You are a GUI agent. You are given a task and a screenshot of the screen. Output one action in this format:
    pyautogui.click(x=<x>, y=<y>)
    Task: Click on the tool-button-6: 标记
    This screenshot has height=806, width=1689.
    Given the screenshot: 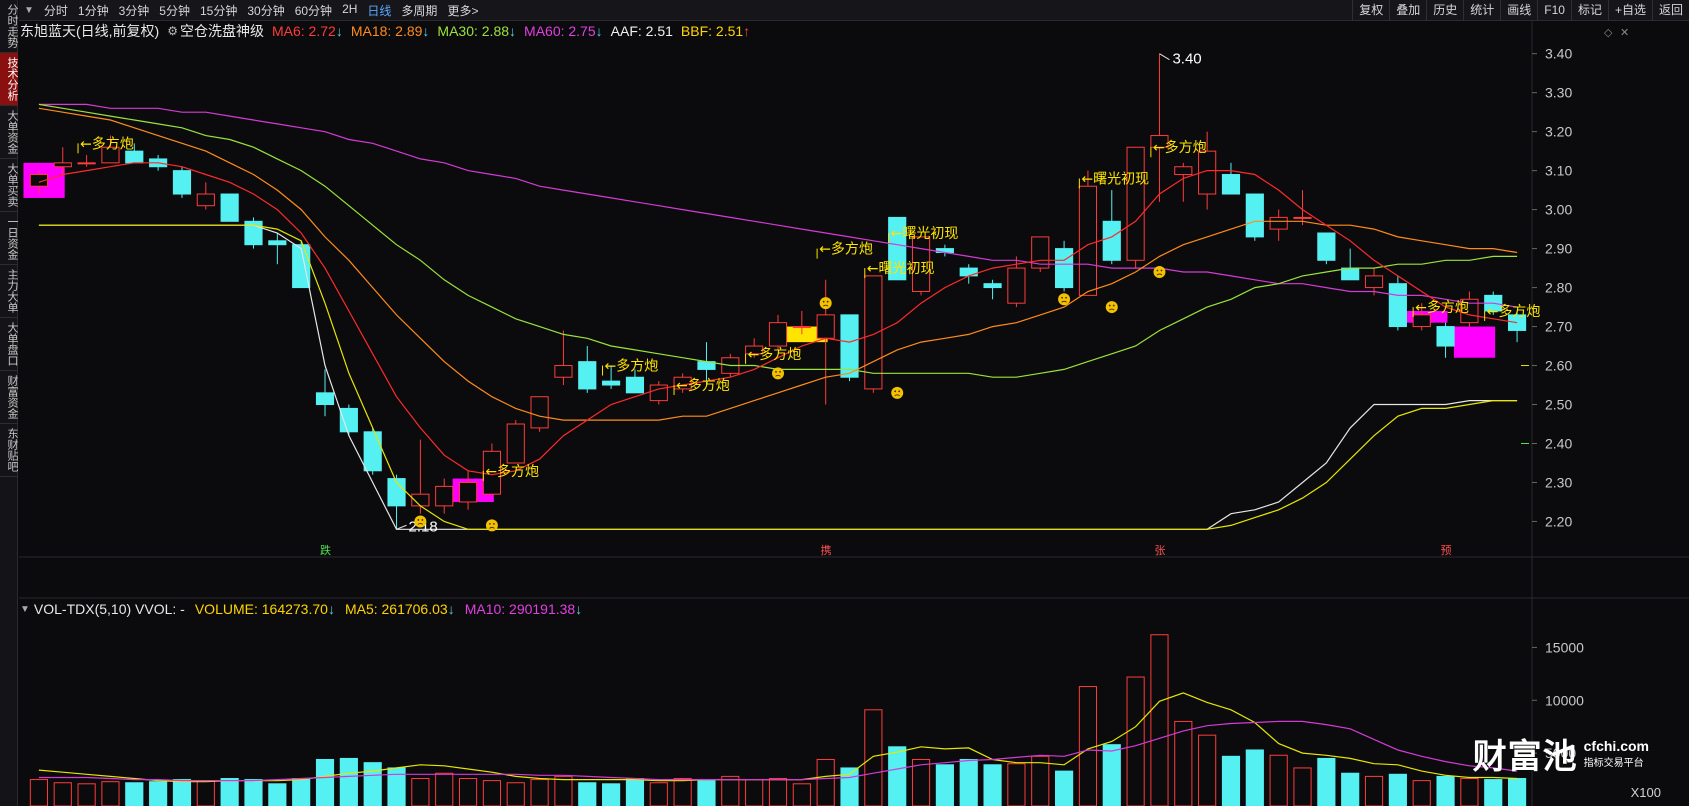 What is the action you would take?
    pyautogui.click(x=1589, y=10)
    